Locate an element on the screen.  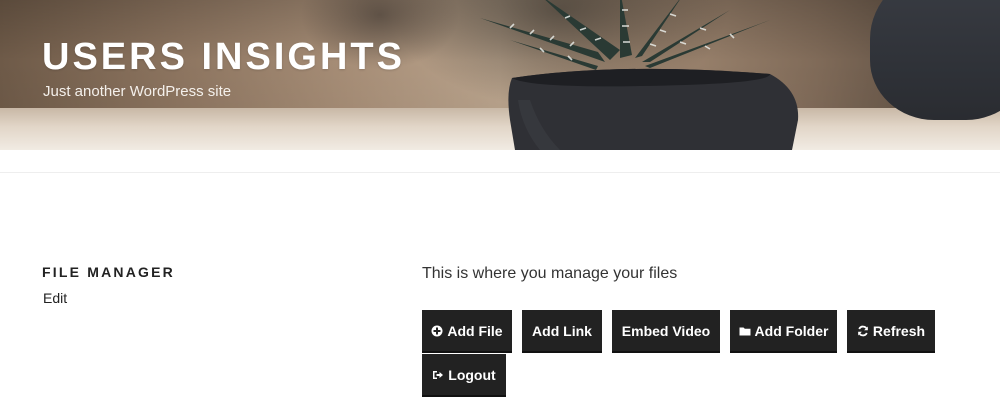
header-image-pot-right is located at coordinates (935, 60).